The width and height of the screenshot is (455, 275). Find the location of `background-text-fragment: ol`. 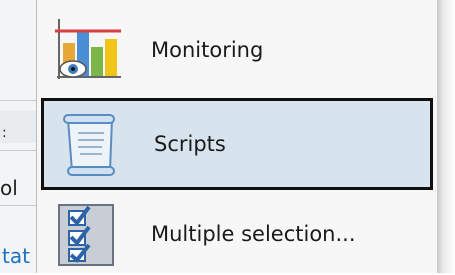

background-text-fragment: ol is located at coordinates (9, 188).